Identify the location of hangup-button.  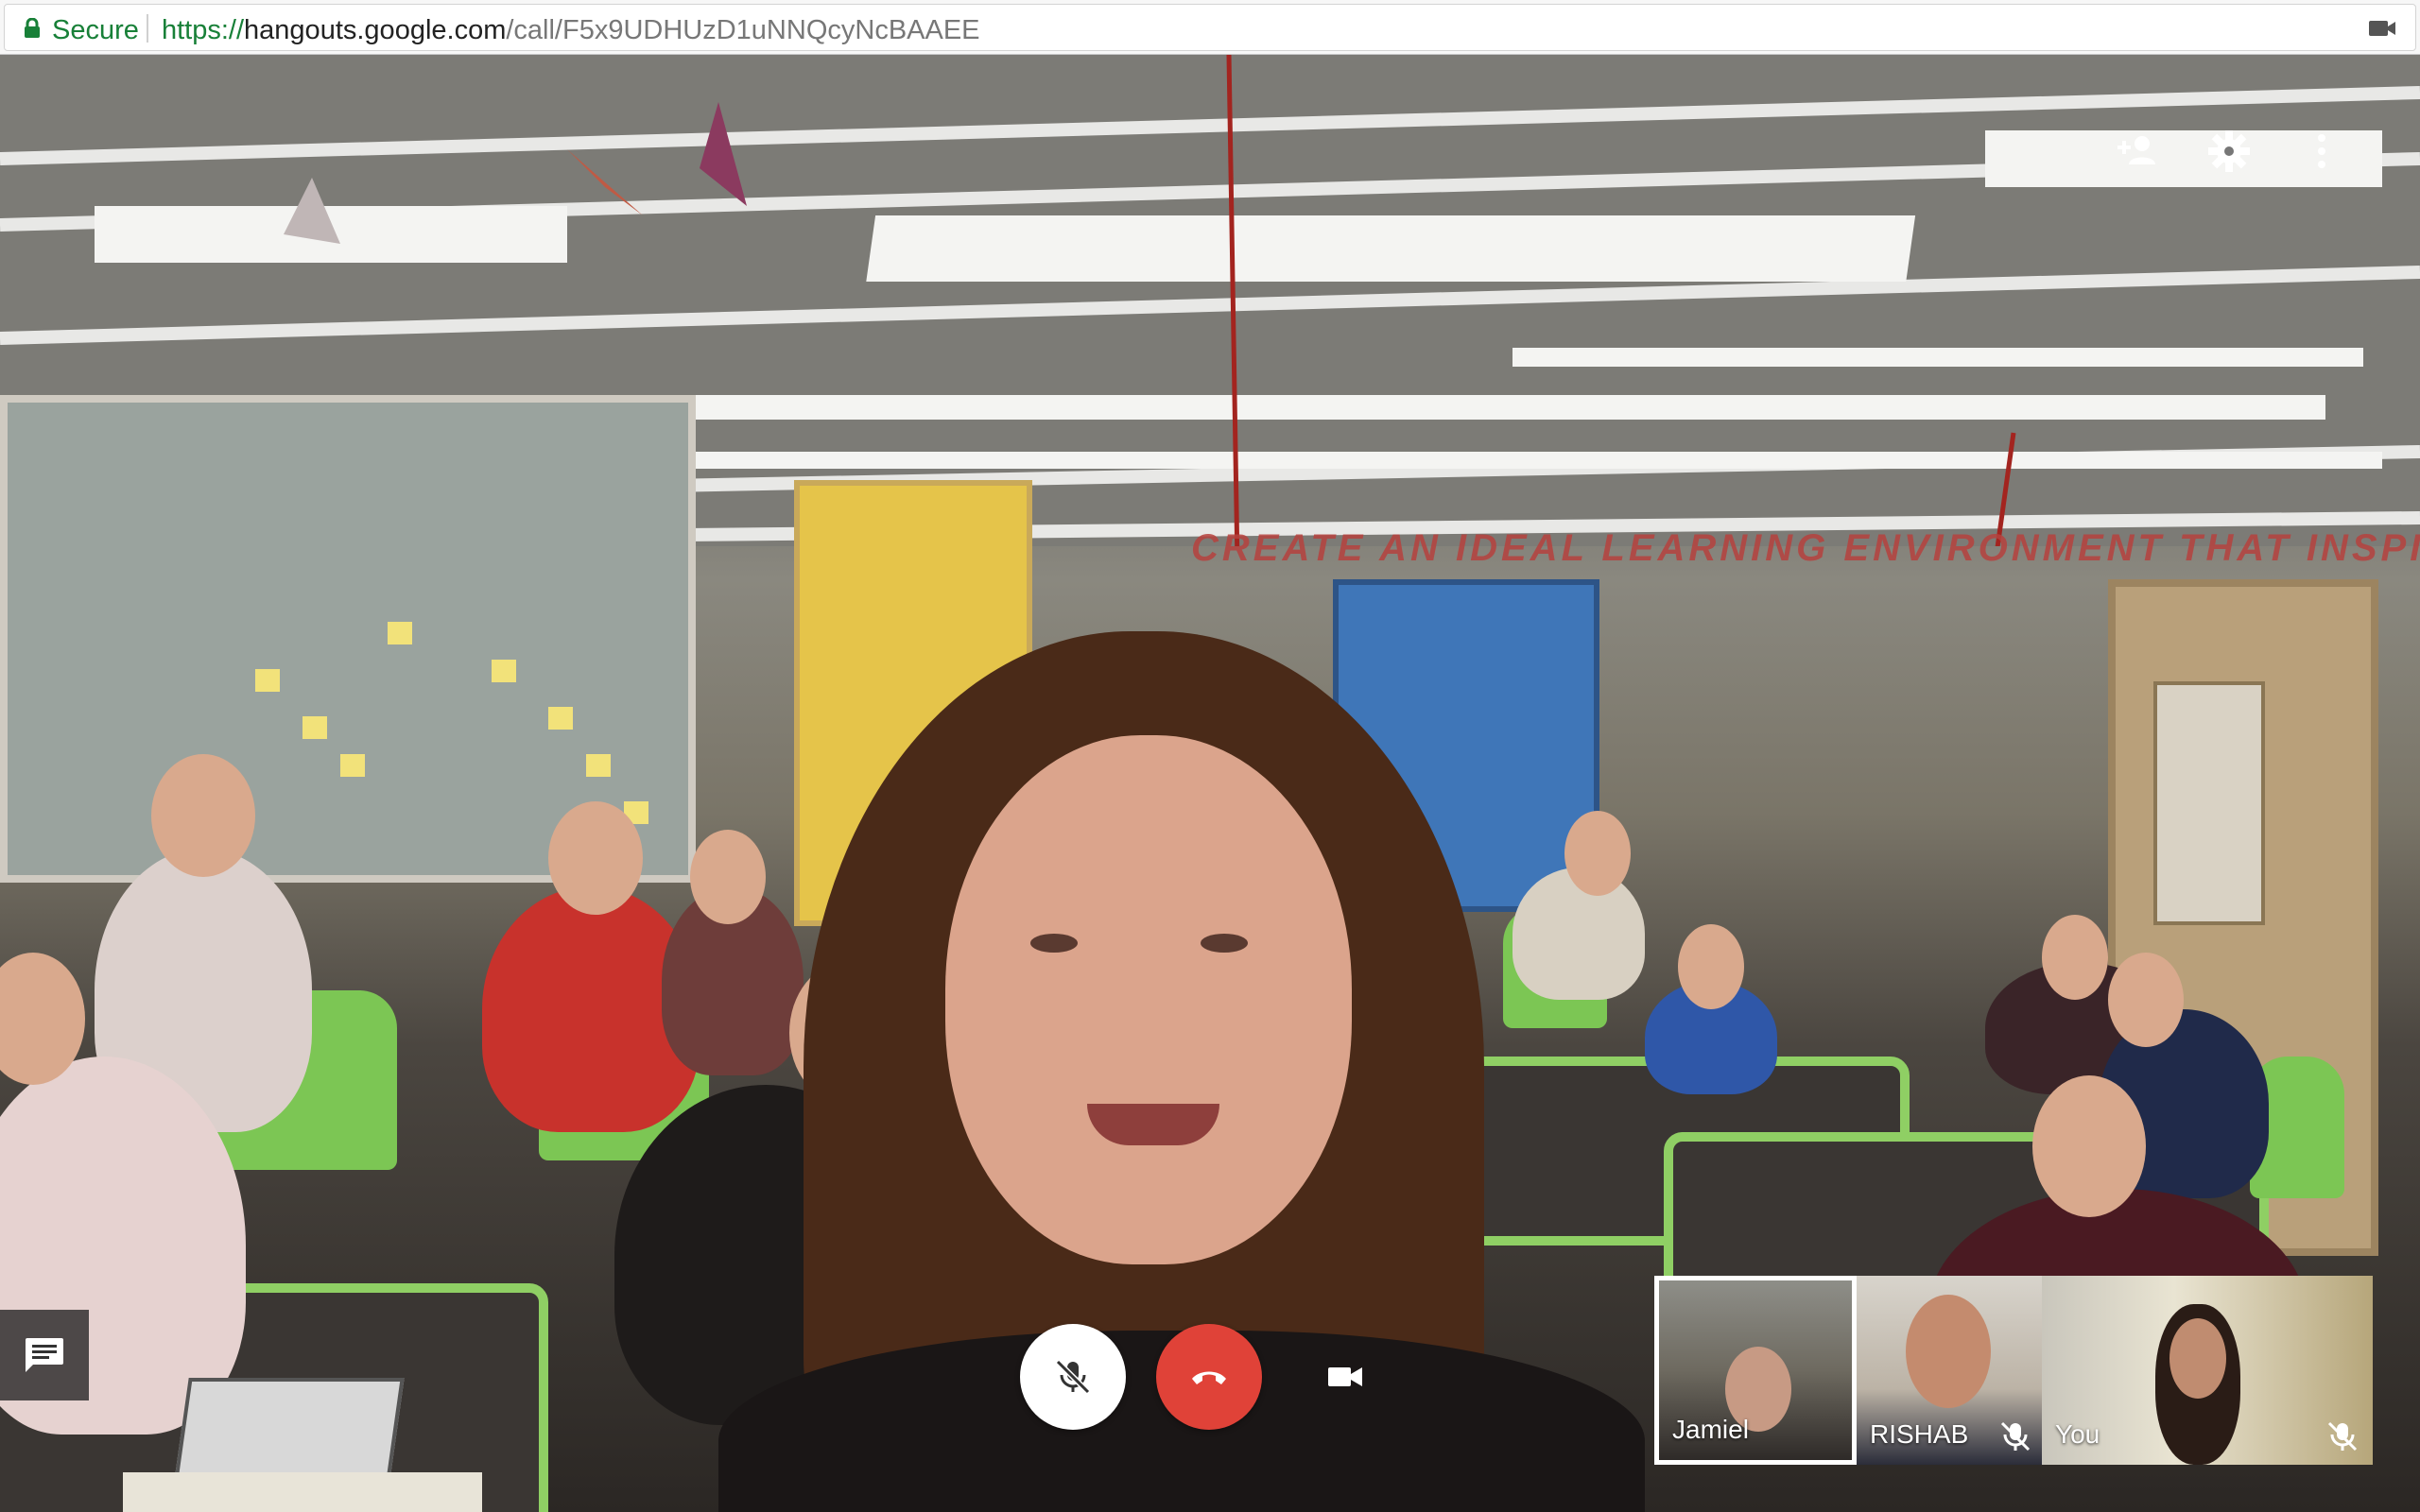
(1209, 1377).